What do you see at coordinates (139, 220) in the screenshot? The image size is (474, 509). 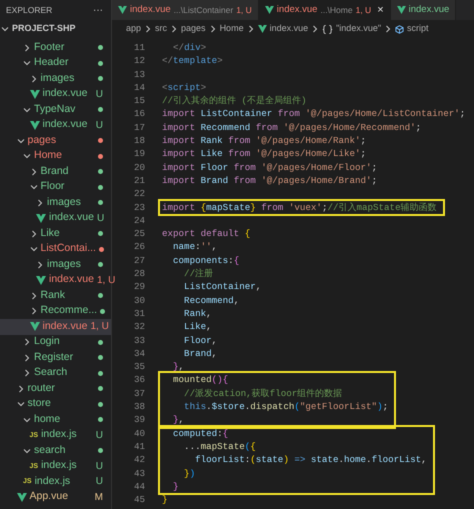 I see `line-number: 24` at bounding box center [139, 220].